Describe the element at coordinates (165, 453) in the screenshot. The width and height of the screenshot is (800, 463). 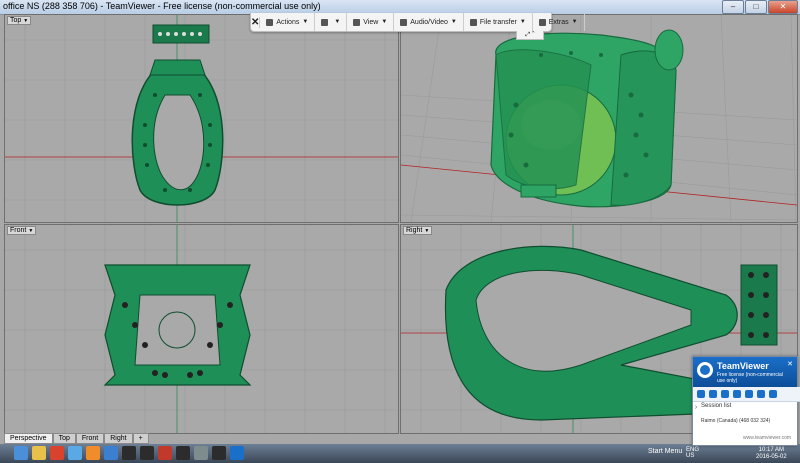
I see `app3-icon` at that location.